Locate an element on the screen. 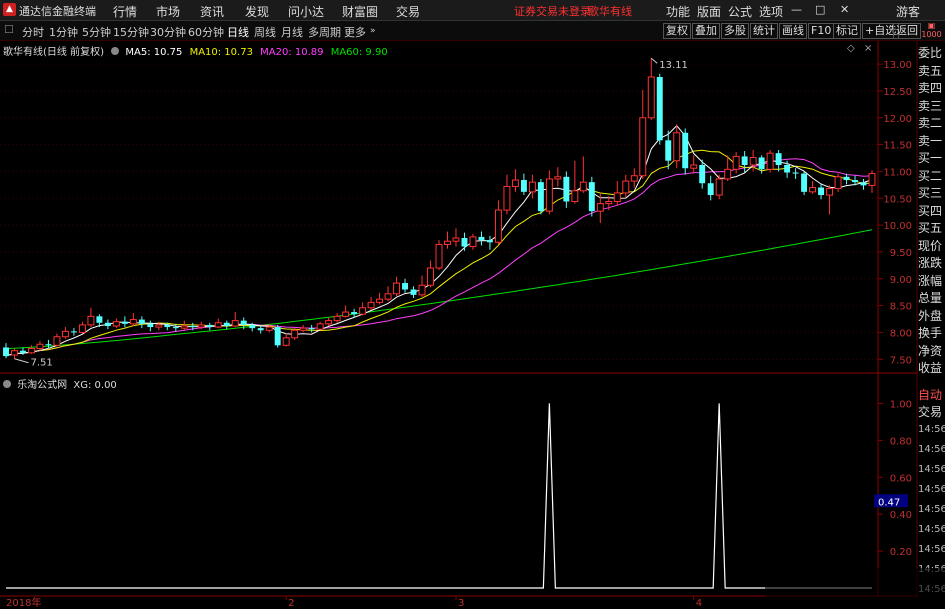  quote-label: 买四 is located at coordinates (930, 210).